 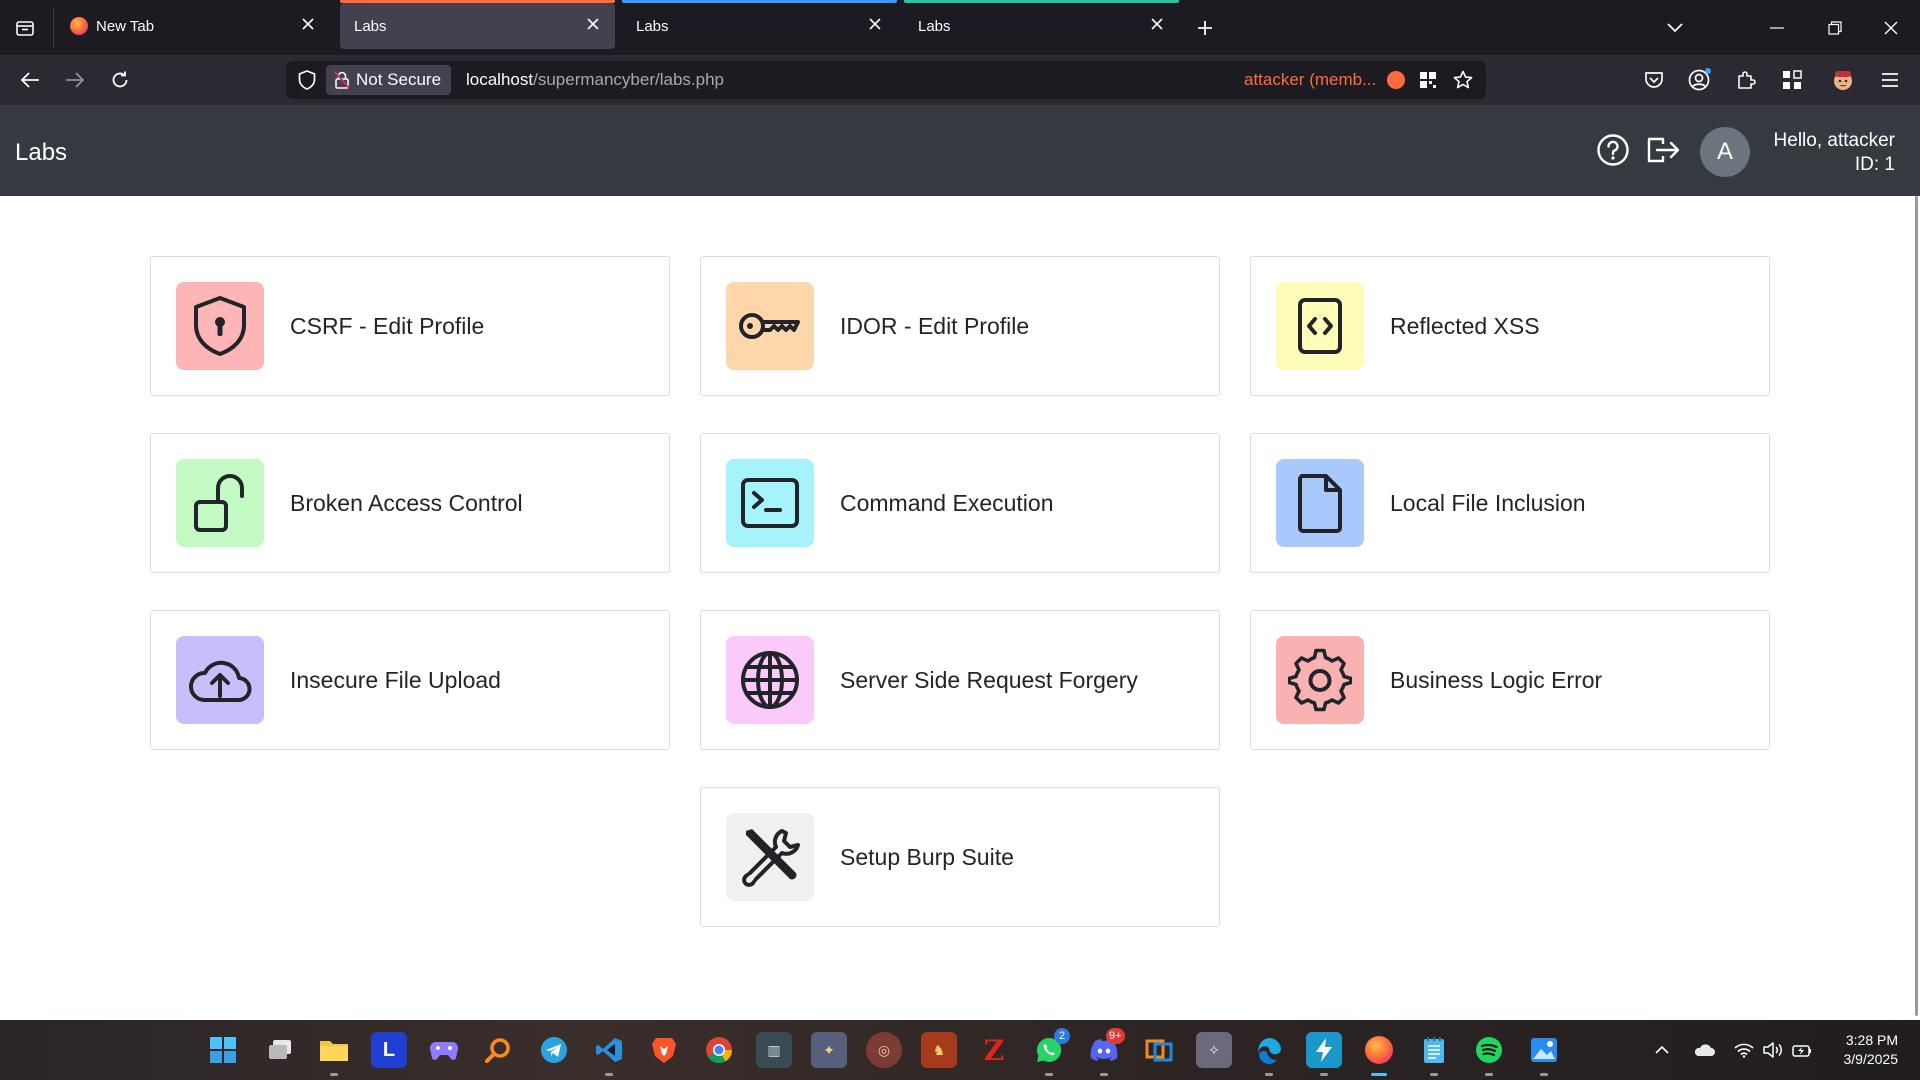 I want to click on gear-icon, so click(x=1320, y=680).